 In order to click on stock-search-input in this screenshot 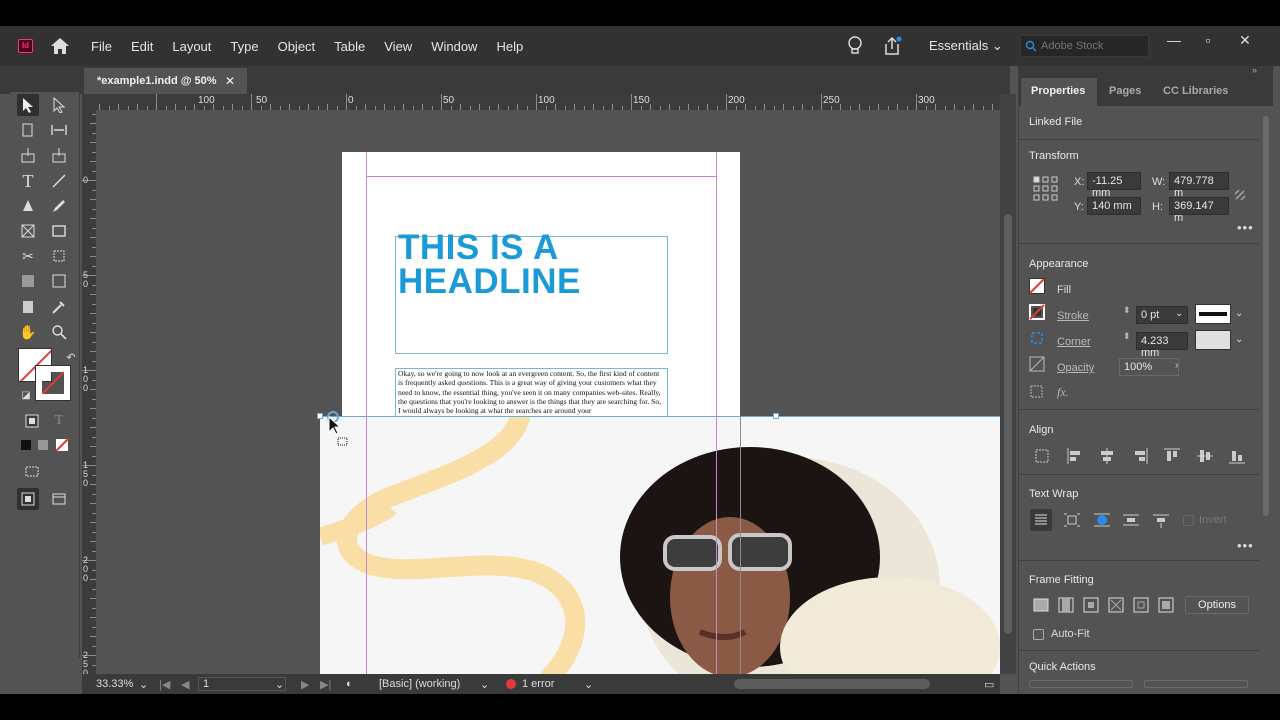, I will do `click(1091, 46)`.